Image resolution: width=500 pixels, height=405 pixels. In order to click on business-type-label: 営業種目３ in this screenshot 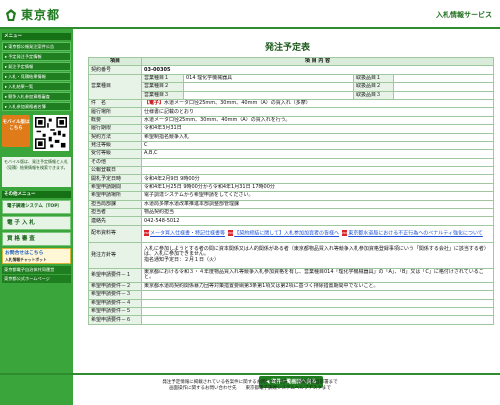, I will do `click(162, 95)`.